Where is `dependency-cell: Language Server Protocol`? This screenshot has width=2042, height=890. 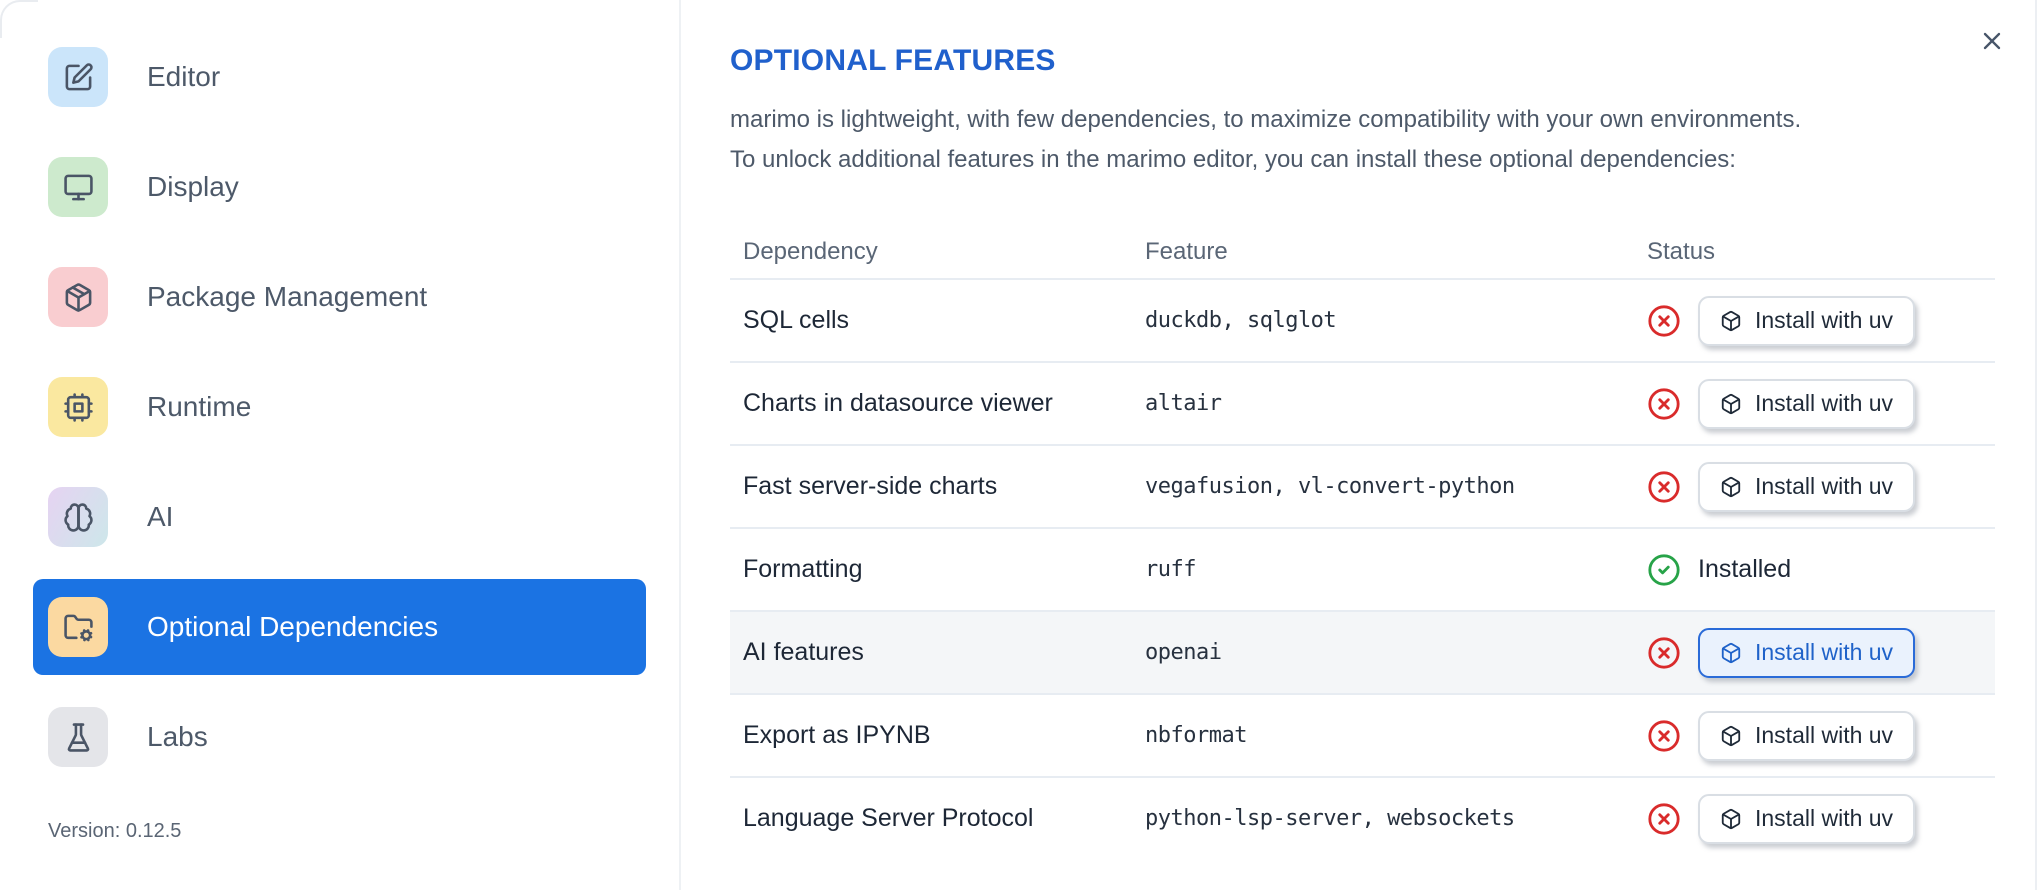 dependency-cell: Language Server Protocol is located at coordinates (888, 818).